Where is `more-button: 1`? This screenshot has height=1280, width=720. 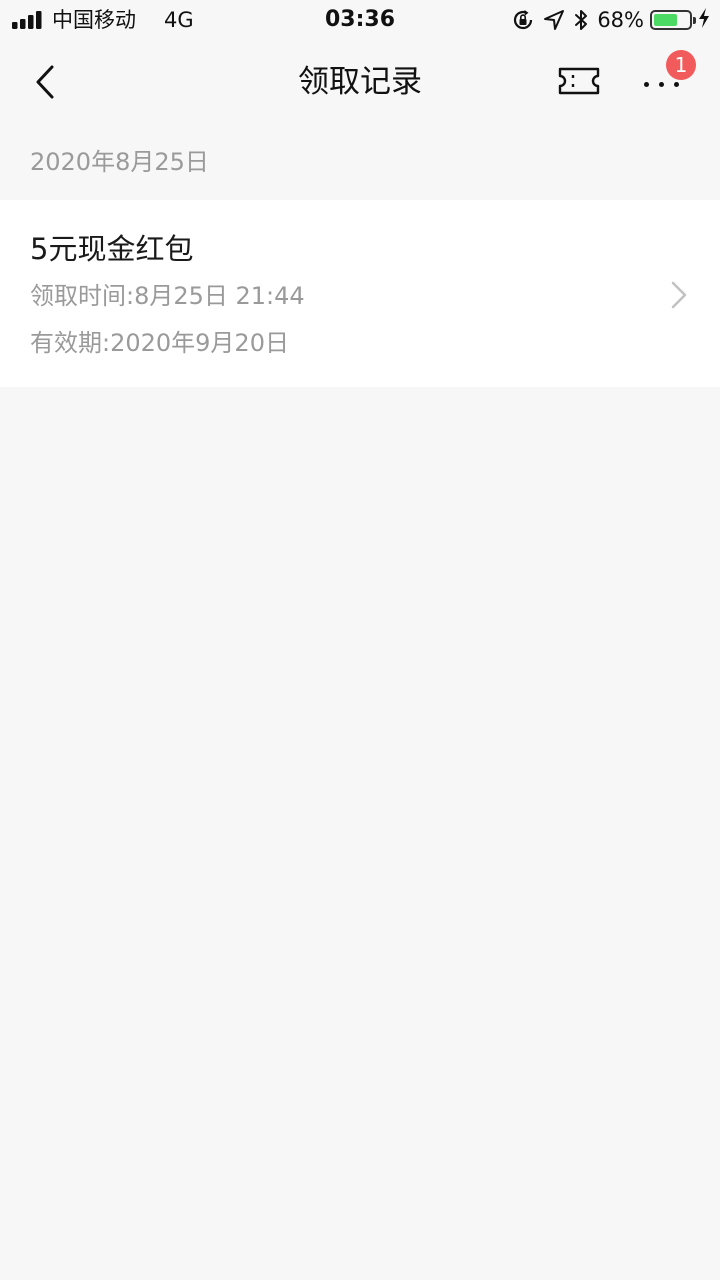 more-button: 1 is located at coordinates (666, 76).